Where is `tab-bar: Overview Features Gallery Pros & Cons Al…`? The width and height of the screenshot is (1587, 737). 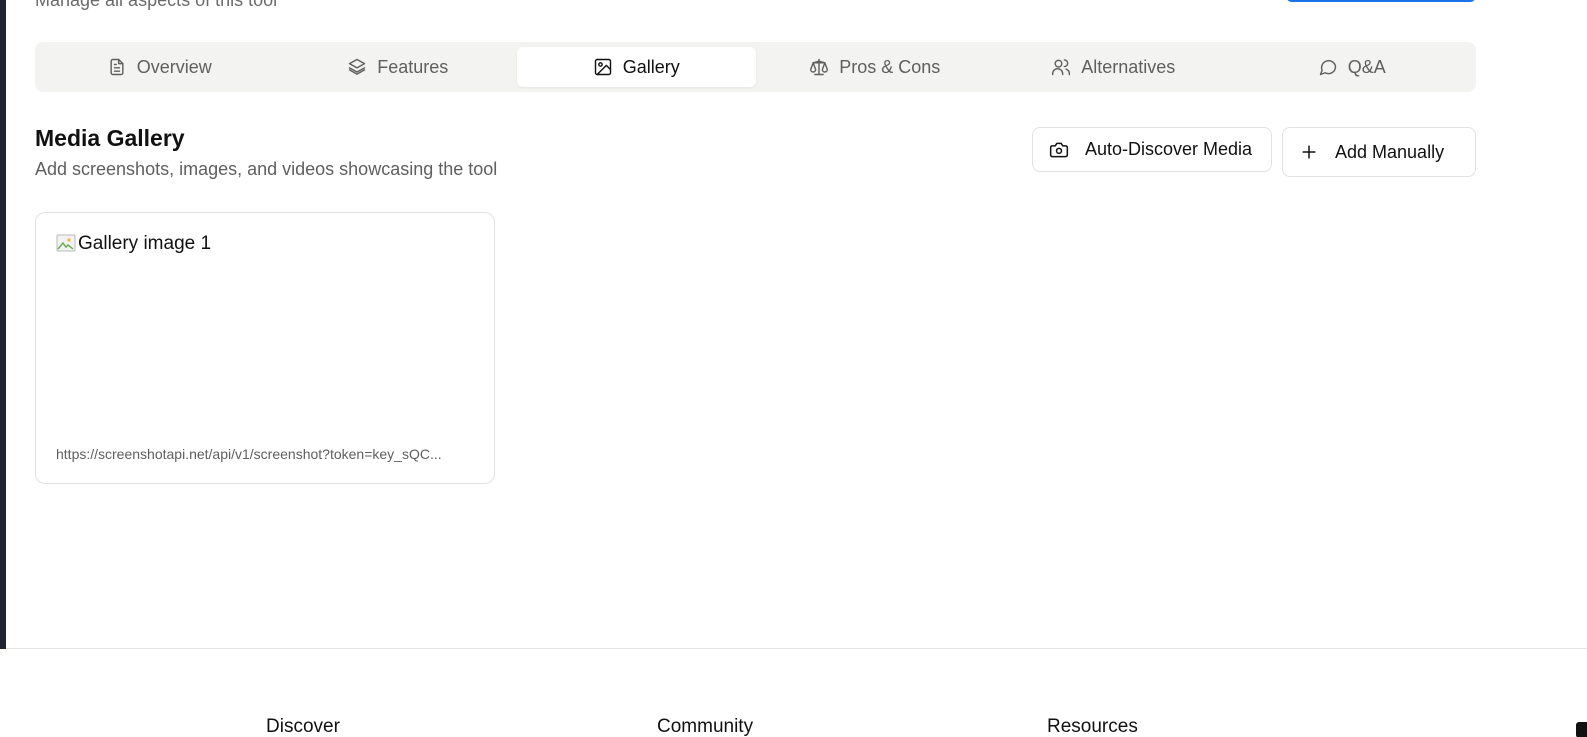 tab-bar: Overview Features Gallery Pros & Cons Al… is located at coordinates (755, 67).